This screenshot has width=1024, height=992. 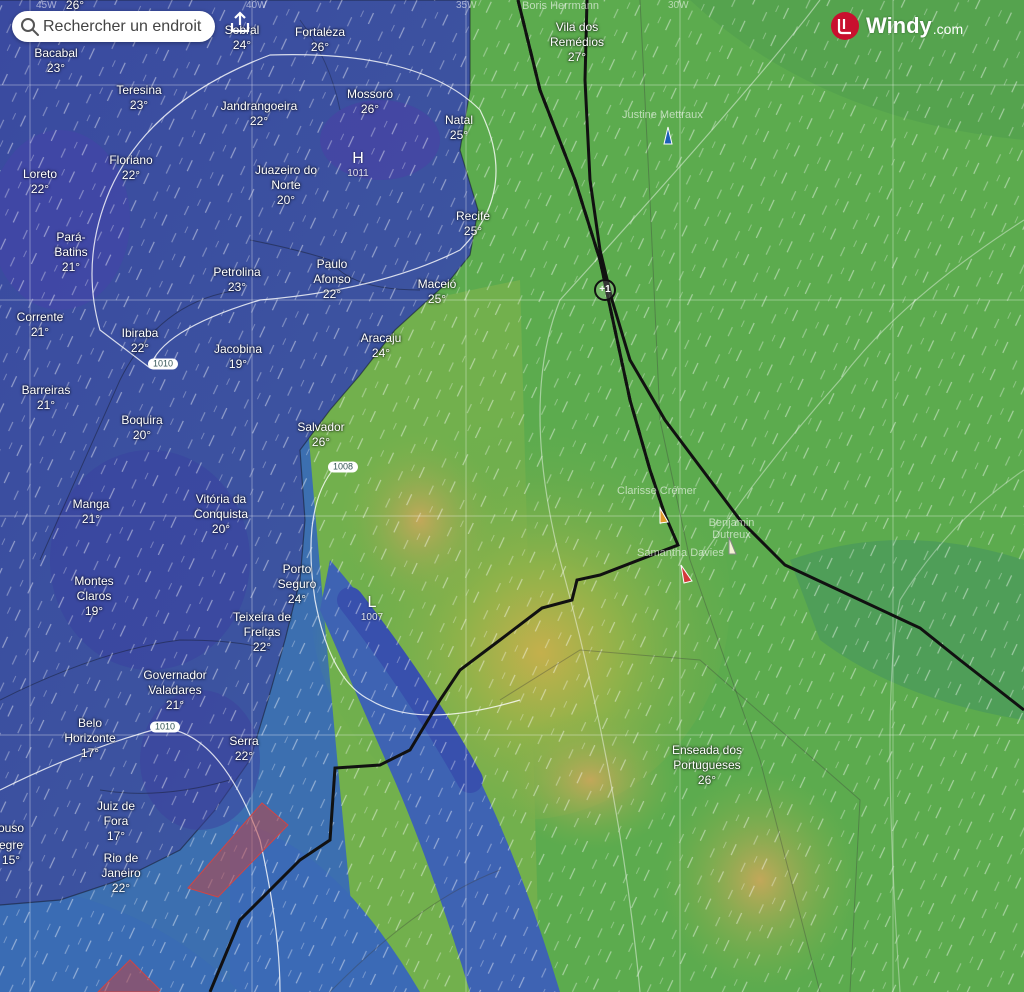 I want to click on pressure-symbol: L, so click(x=372, y=602).